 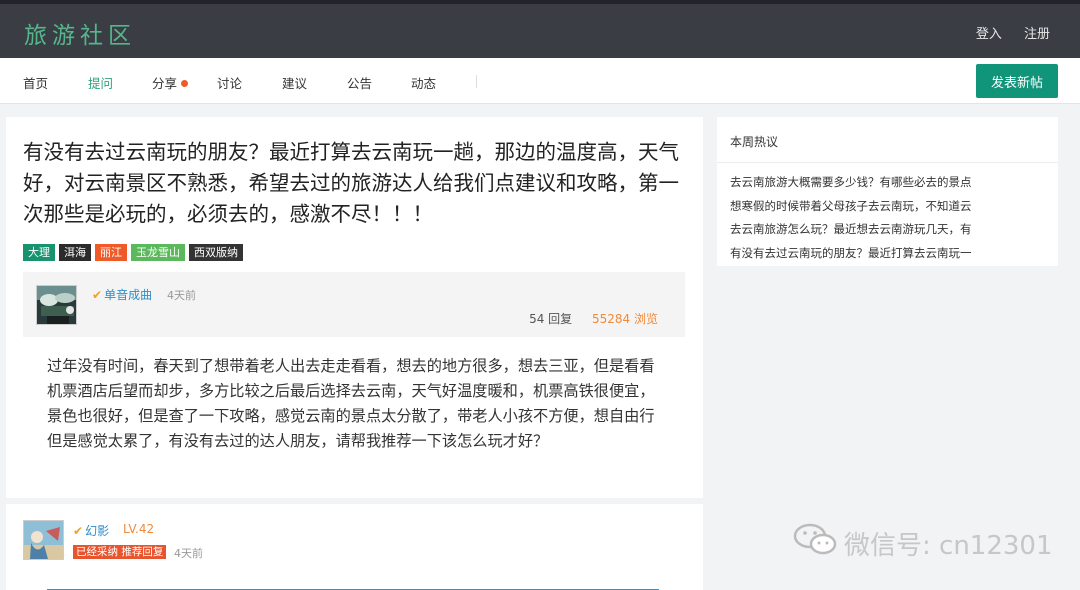 I want to click on watermark-text: 微信号: cn12301, so click(x=948, y=546).